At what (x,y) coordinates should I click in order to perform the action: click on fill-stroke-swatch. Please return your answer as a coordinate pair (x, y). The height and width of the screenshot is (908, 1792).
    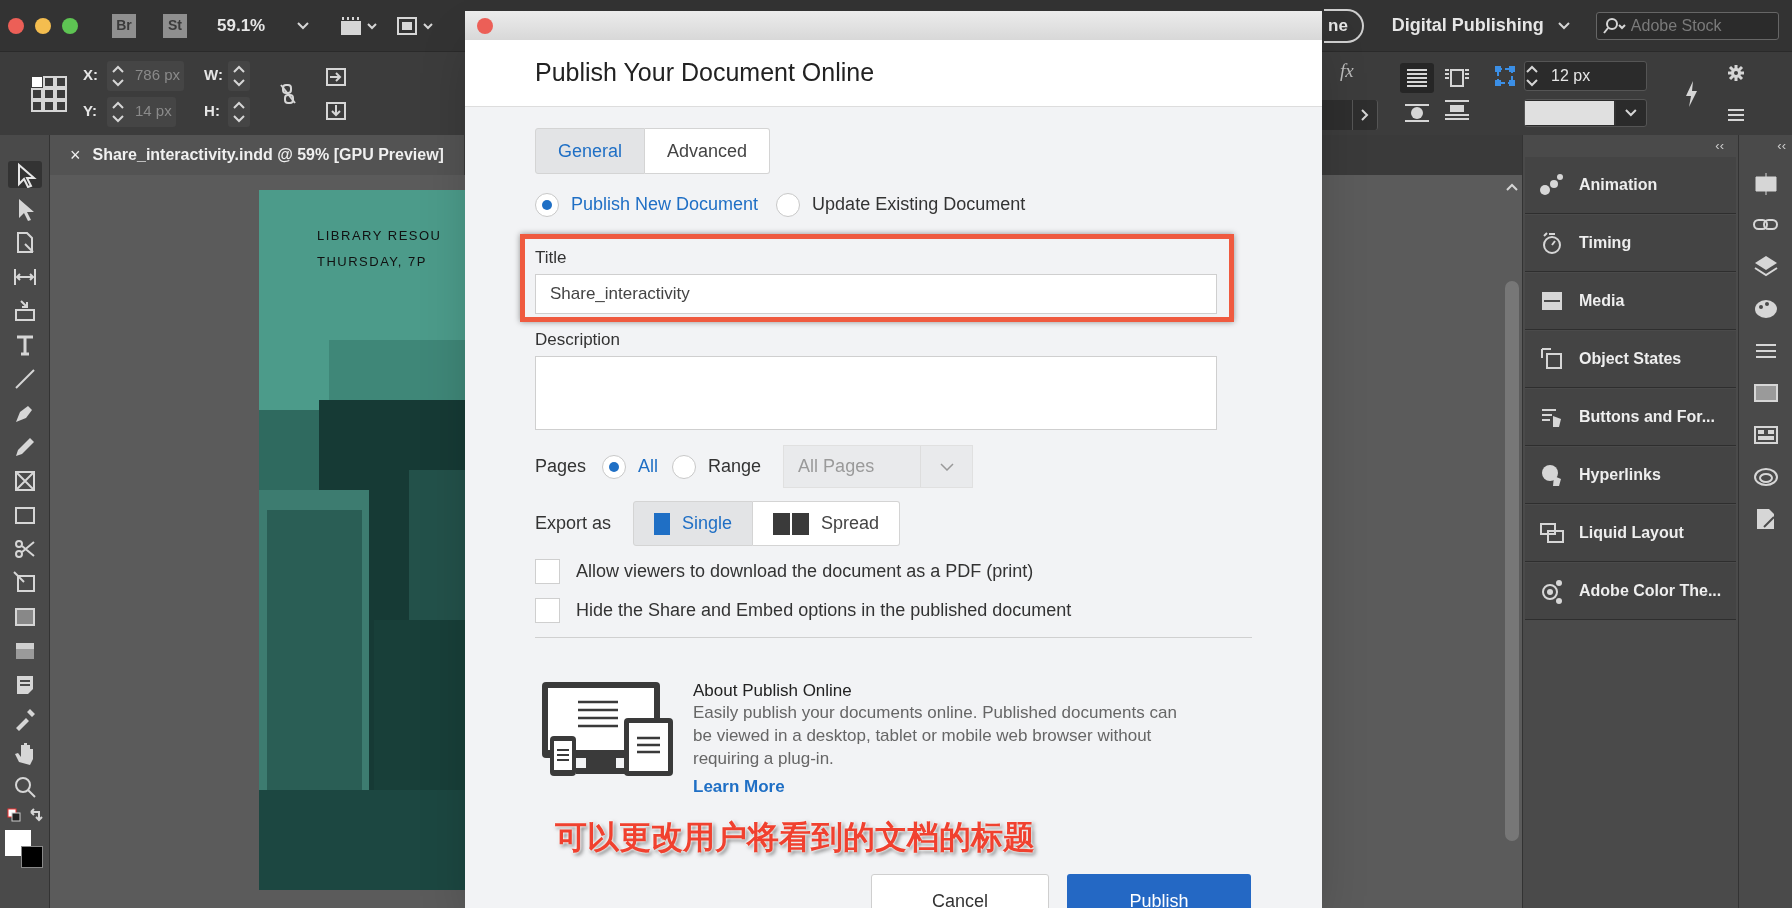
    Looking at the image, I should click on (24, 850).